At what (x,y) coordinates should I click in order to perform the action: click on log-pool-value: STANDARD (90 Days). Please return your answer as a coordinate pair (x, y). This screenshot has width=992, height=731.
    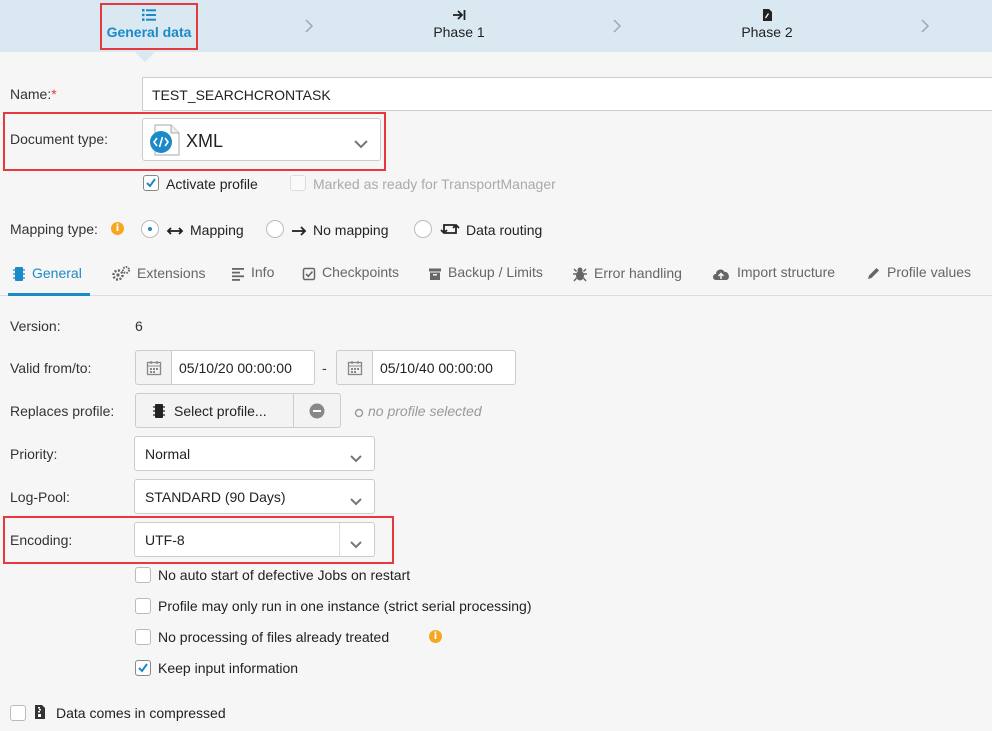
    Looking at the image, I should click on (215, 497).